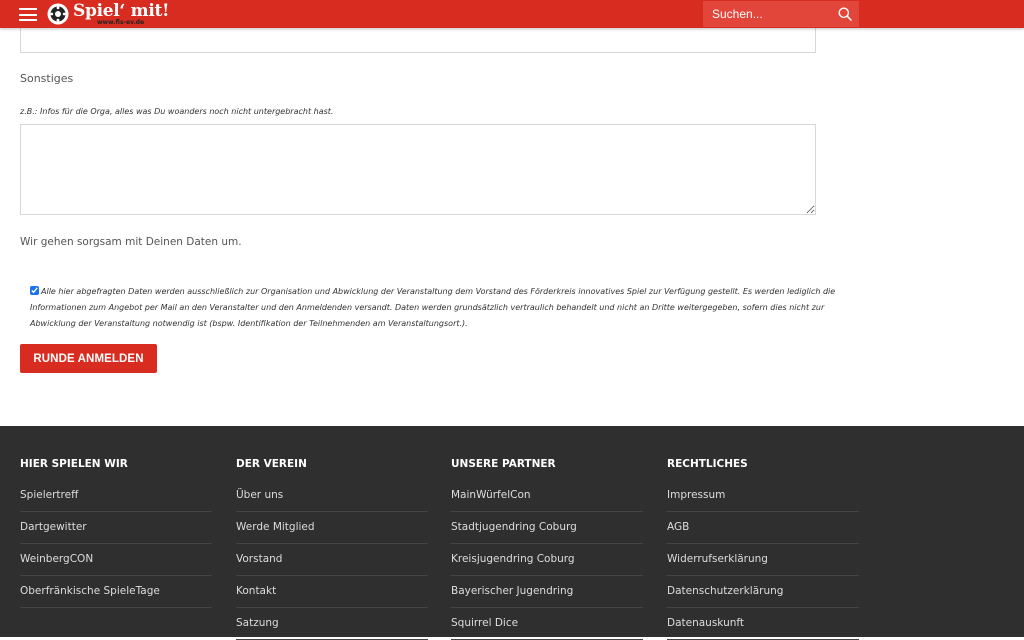 Image resolution: width=1024 pixels, height=640 pixels. I want to click on footer-link-bayerischer-jugendring: Bayerischer Jugendring, so click(512, 591).